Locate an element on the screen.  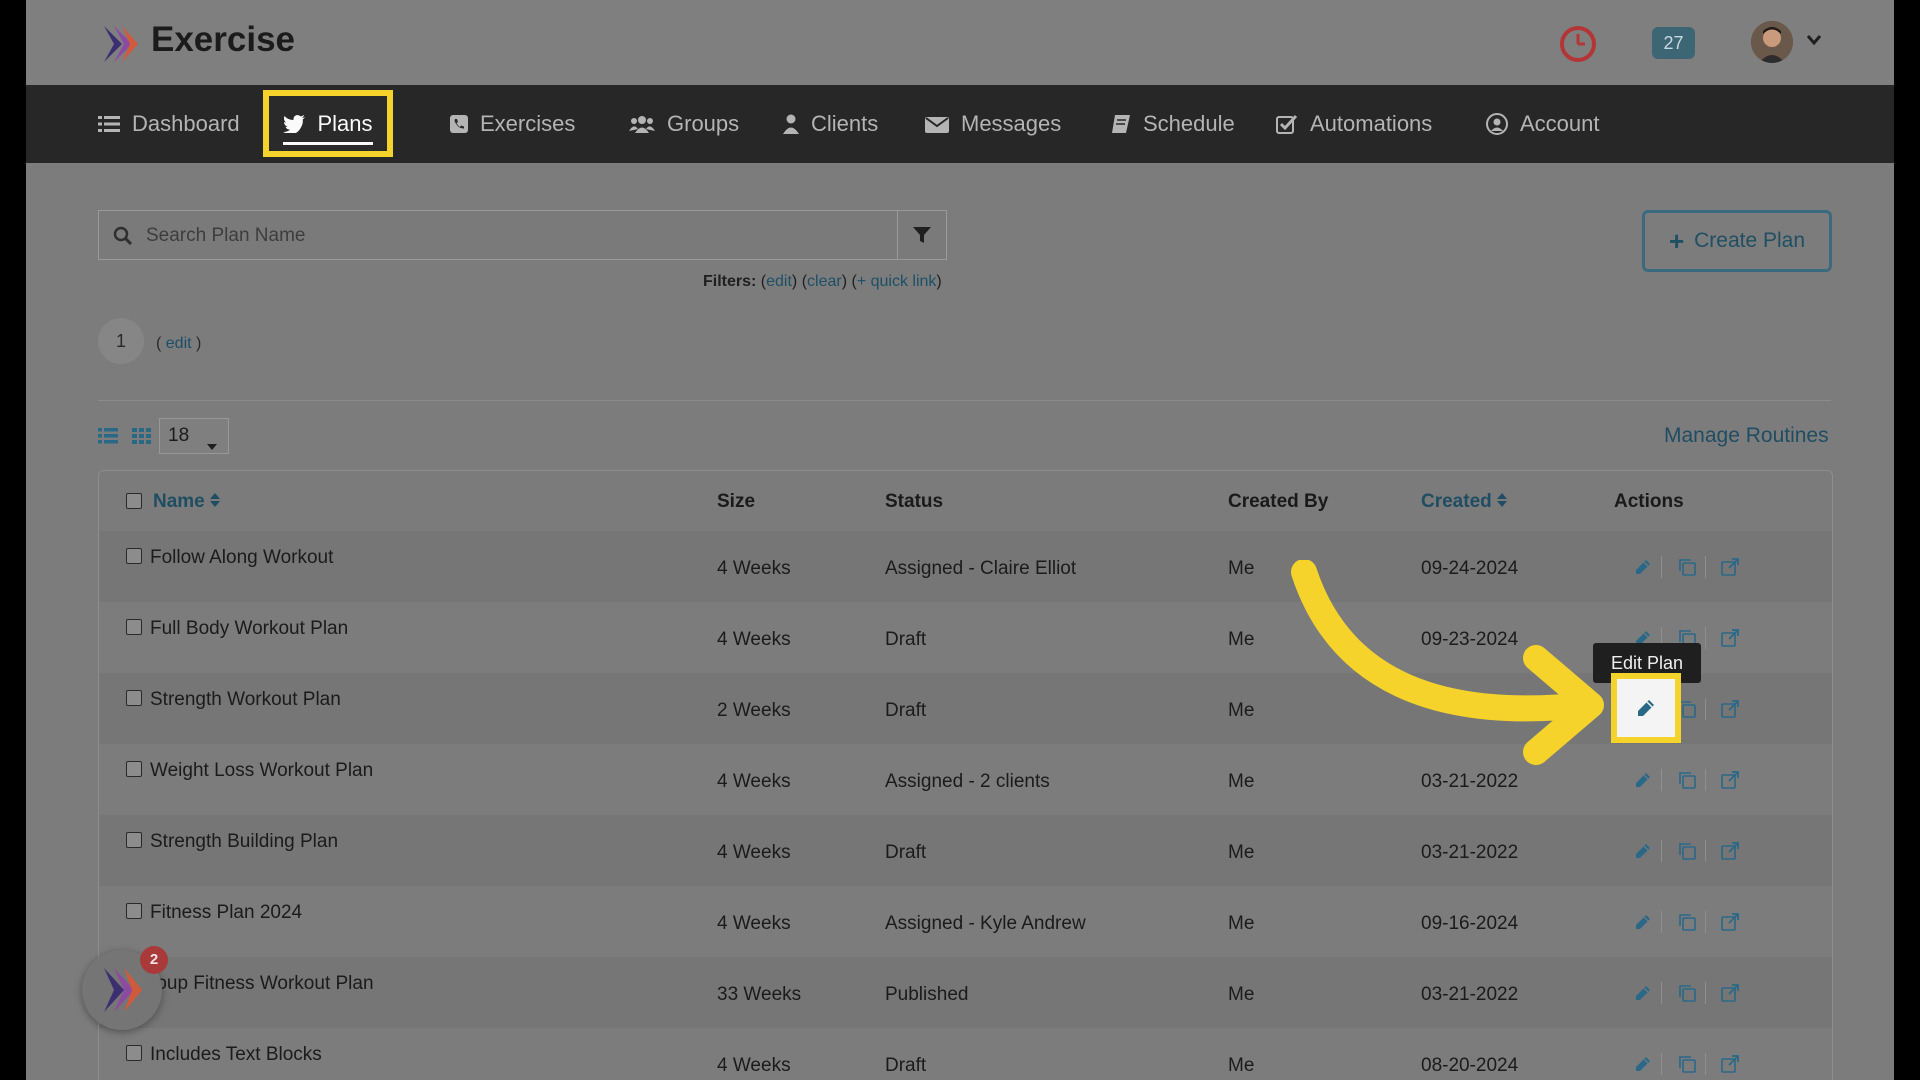
plan-size: 4 Weeks is located at coordinates (754, 568).